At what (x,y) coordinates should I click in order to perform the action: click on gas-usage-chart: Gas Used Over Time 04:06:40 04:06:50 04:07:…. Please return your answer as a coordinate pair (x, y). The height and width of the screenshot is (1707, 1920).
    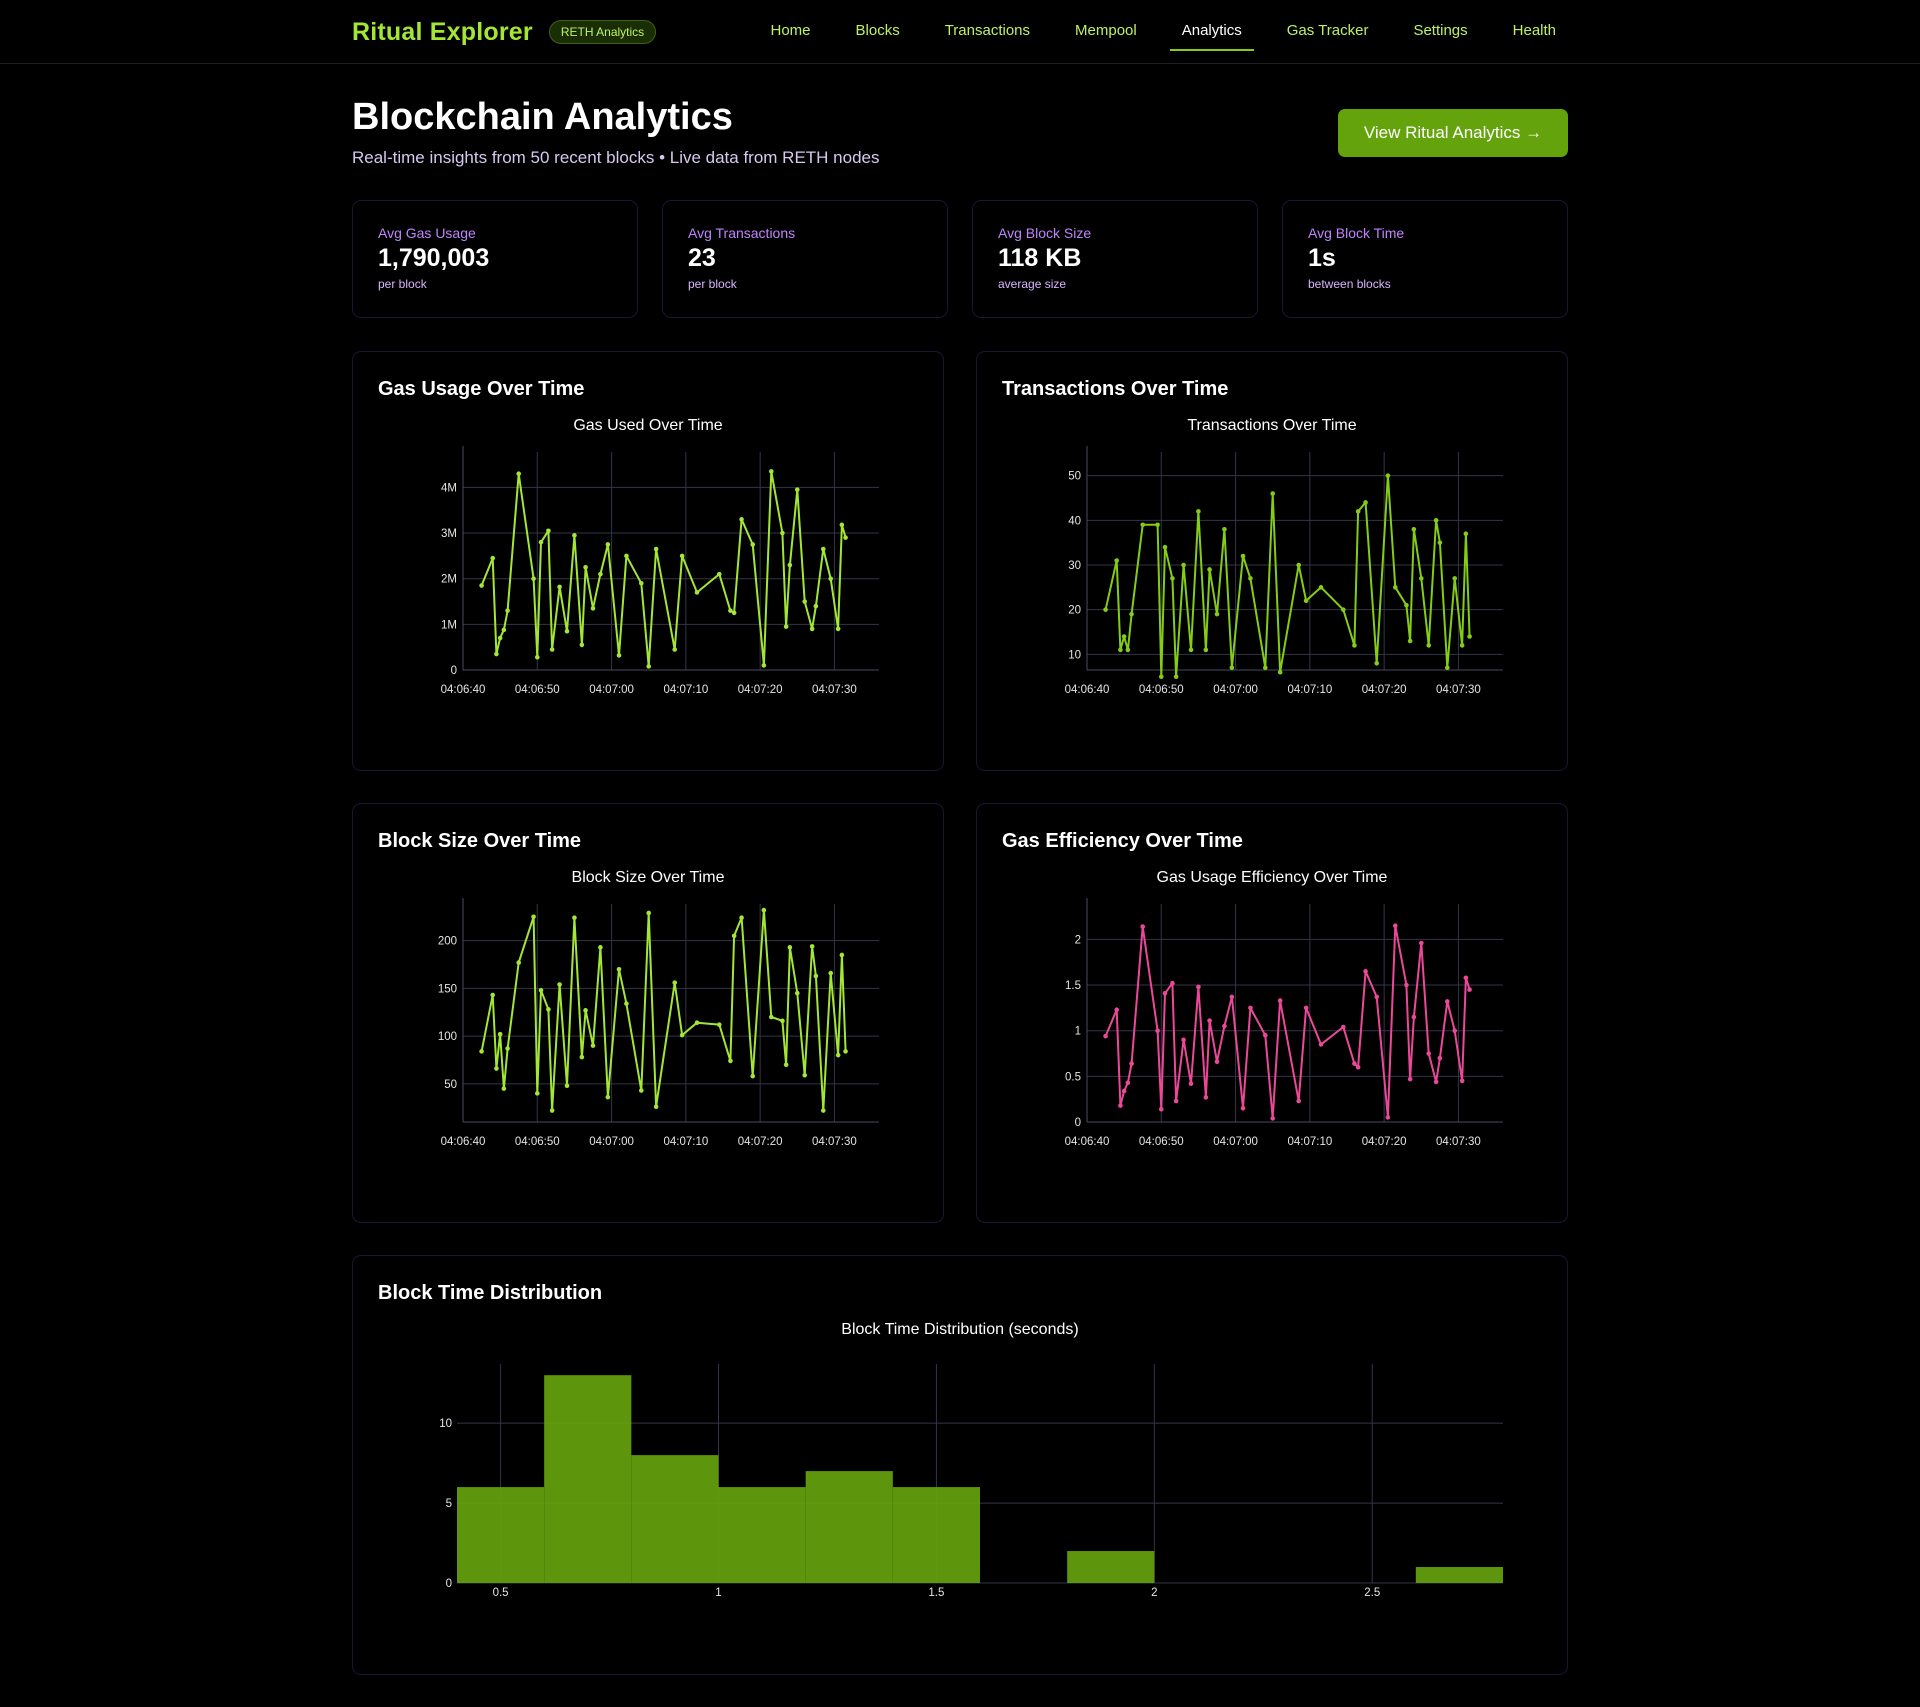
    Looking at the image, I should click on (648, 561).